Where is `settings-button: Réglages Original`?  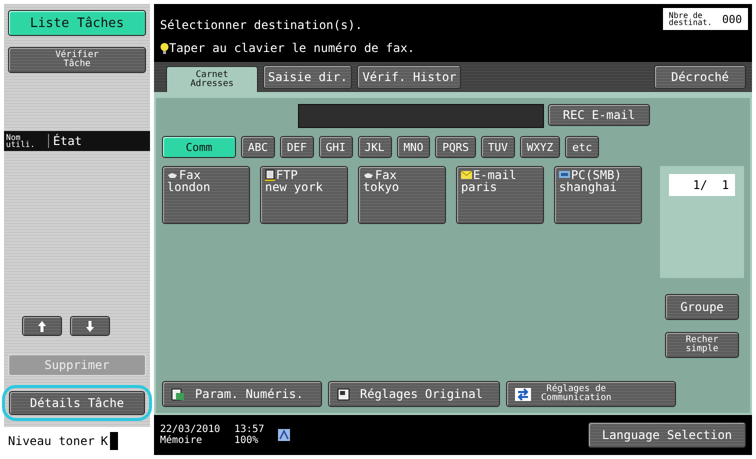 settings-button: Réglages Original is located at coordinates (414, 394).